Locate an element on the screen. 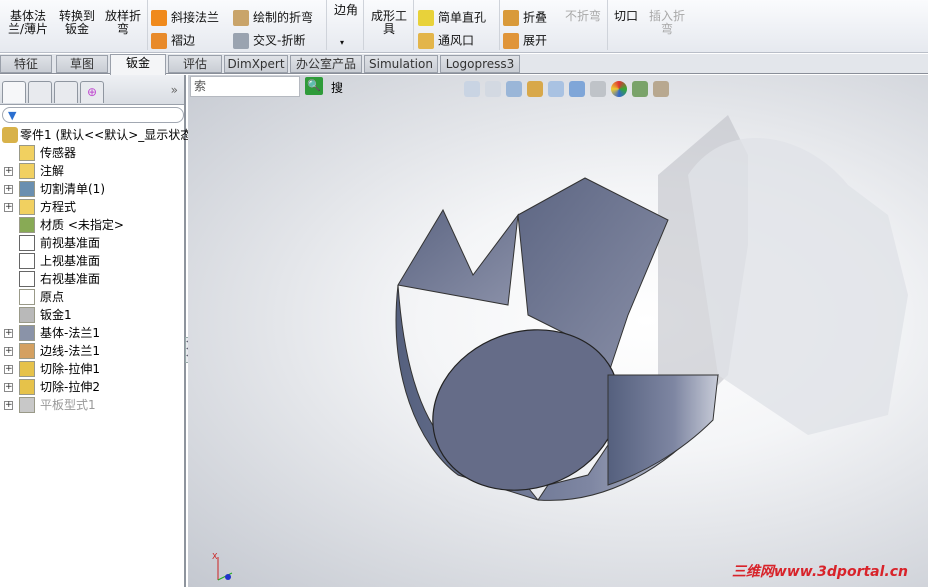 The image size is (928, 587). tree-item: + 平板型式1 is located at coordinates (92, 405).